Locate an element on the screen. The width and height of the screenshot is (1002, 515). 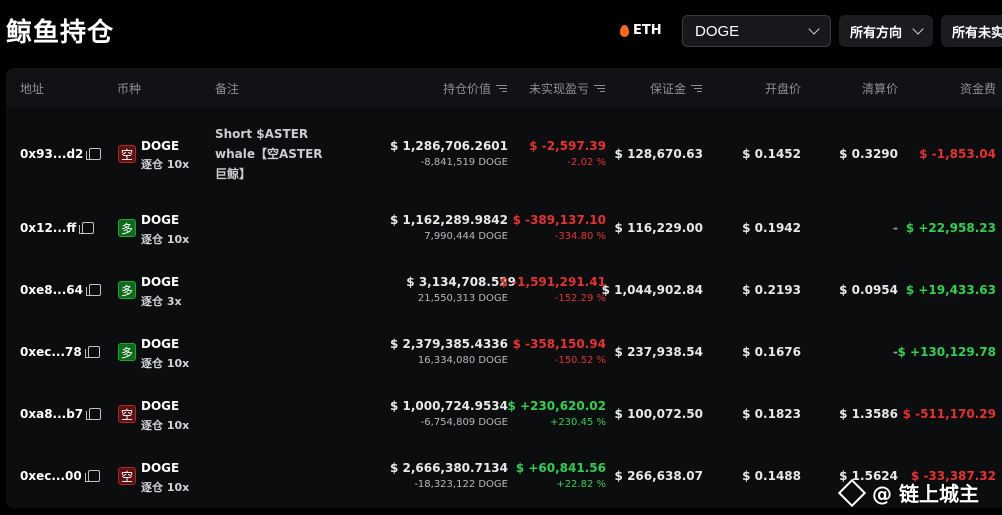
leverage-label: 逐仓 3x is located at coordinates (161, 301).